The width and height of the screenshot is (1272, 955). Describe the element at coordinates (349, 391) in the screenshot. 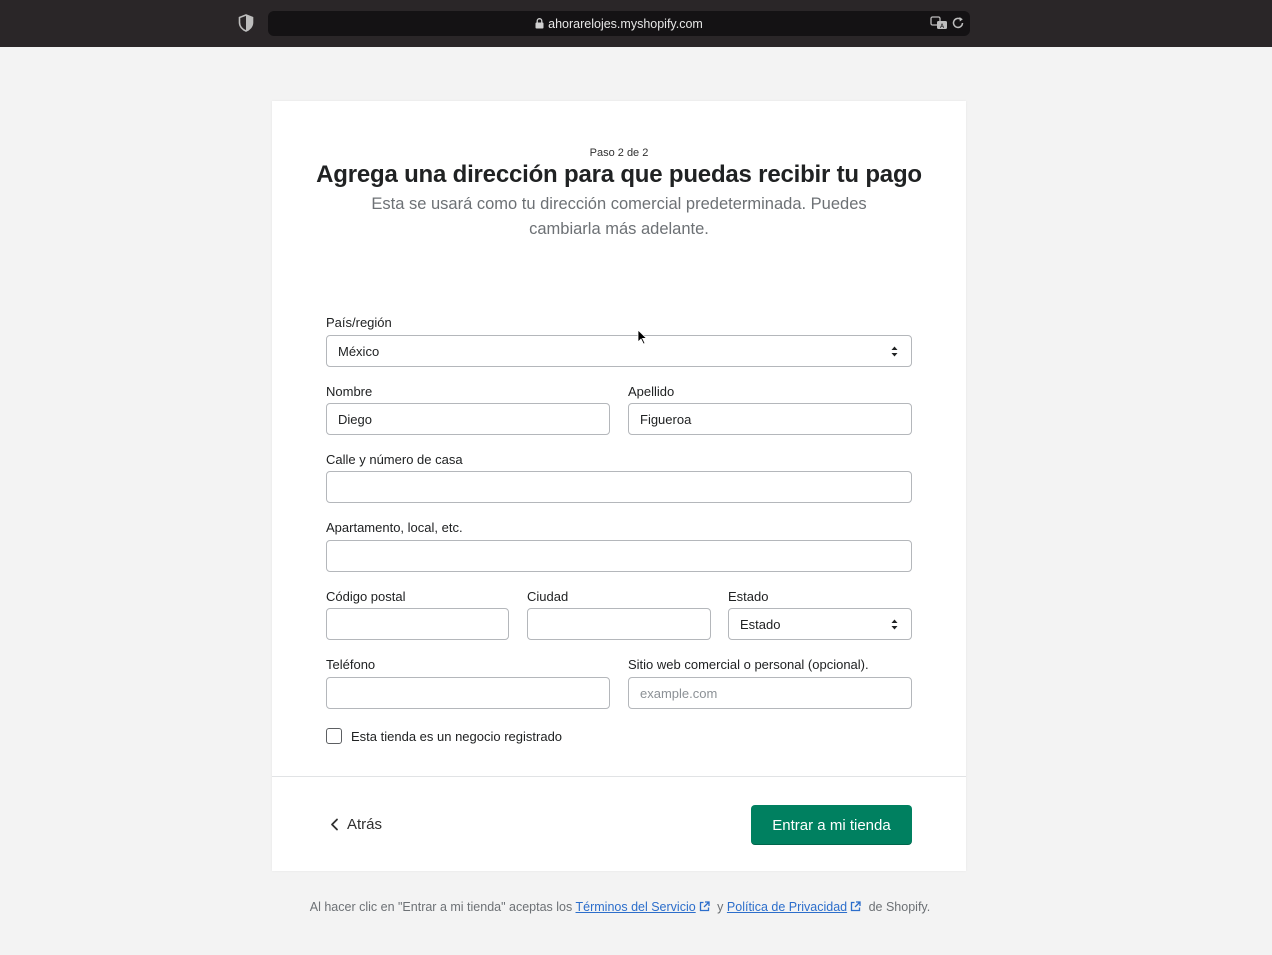

I see `first-name-label: Nombre` at that location.